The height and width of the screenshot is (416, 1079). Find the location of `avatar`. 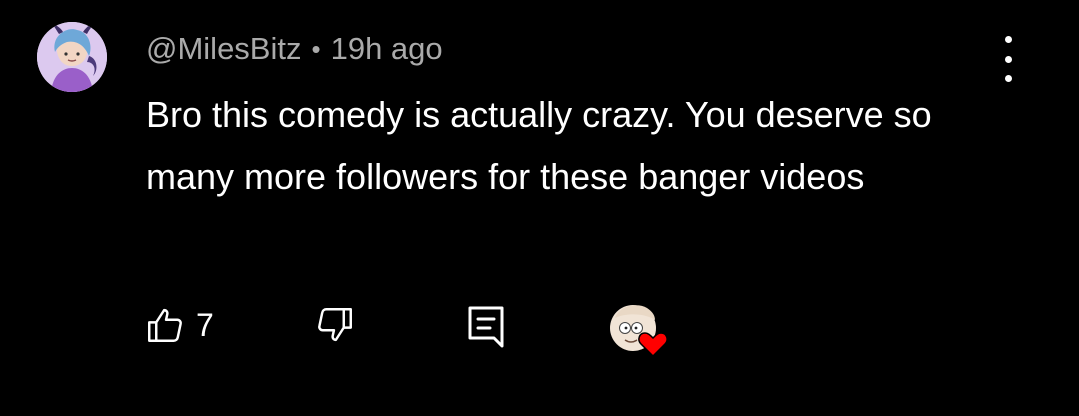

avatar is located at coordinates (72, 57).